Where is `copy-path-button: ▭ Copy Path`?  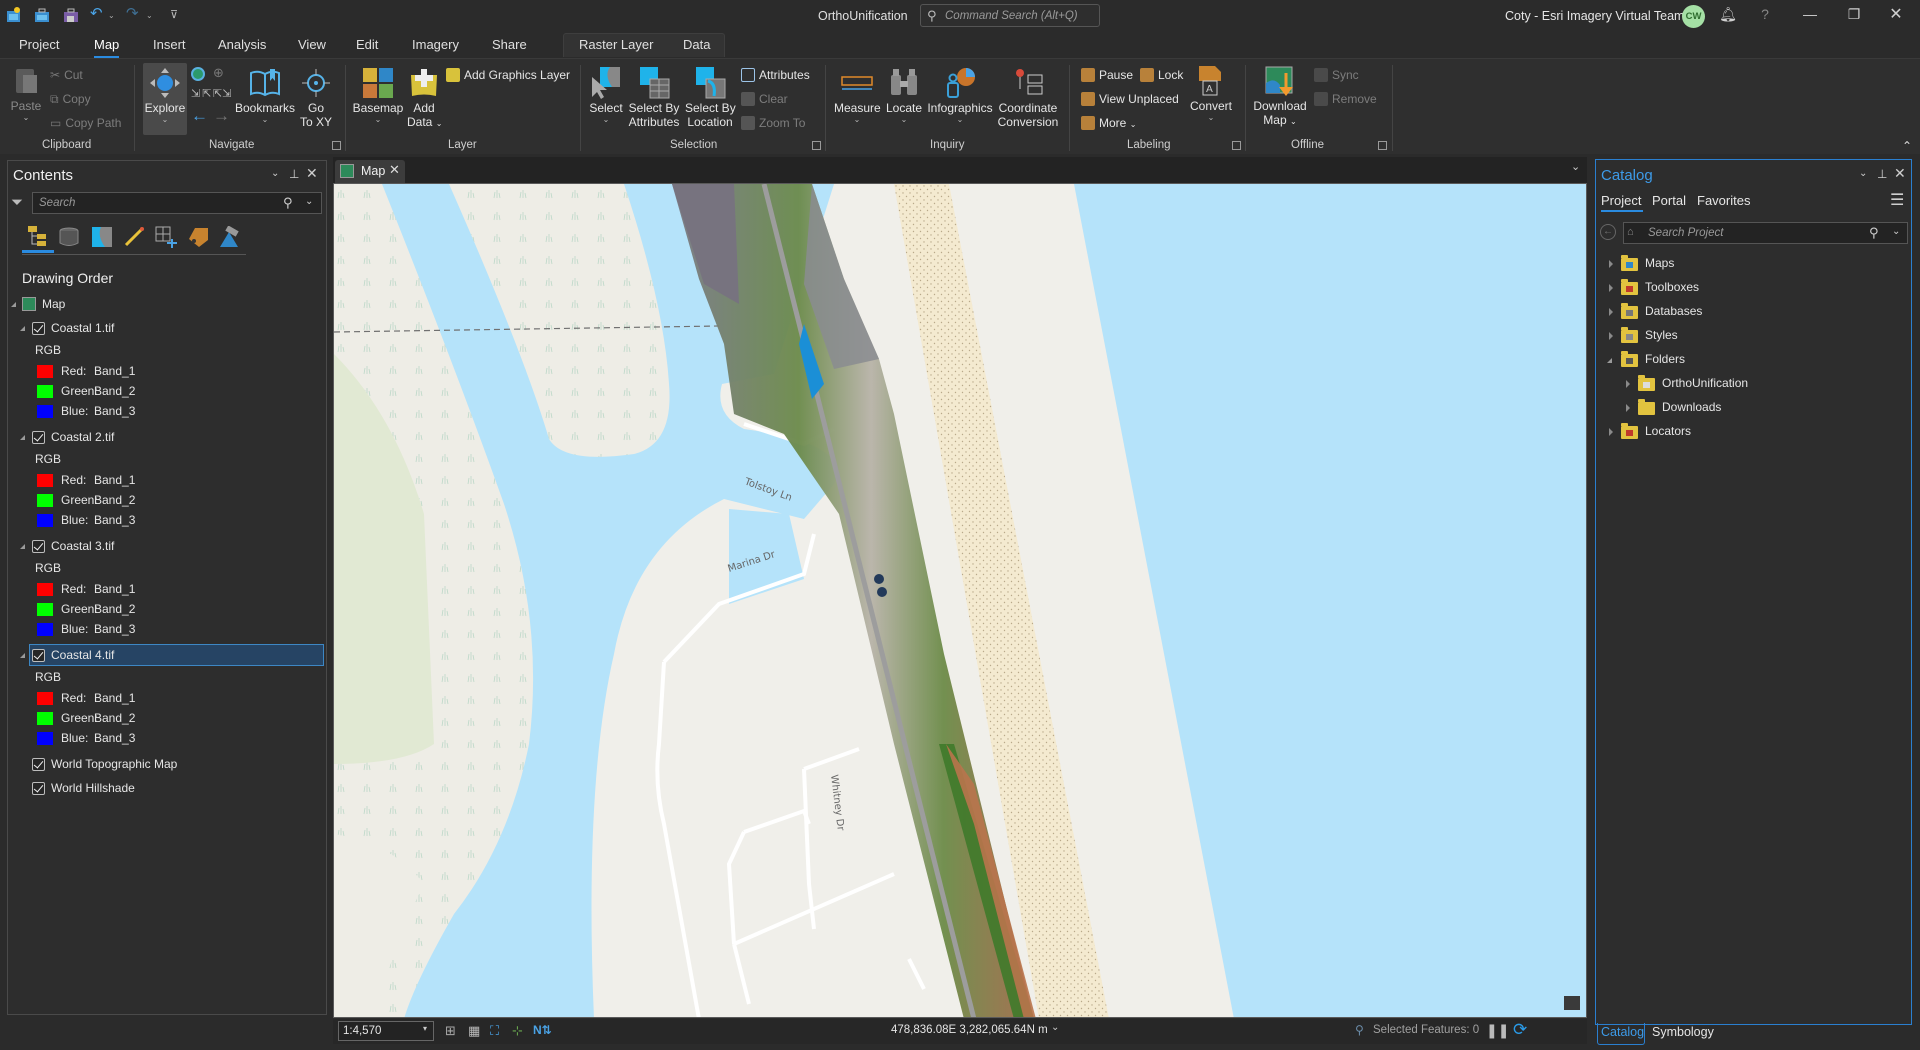
copy-path-button: ▭ Copy Path is located at coordinates (85, 123).